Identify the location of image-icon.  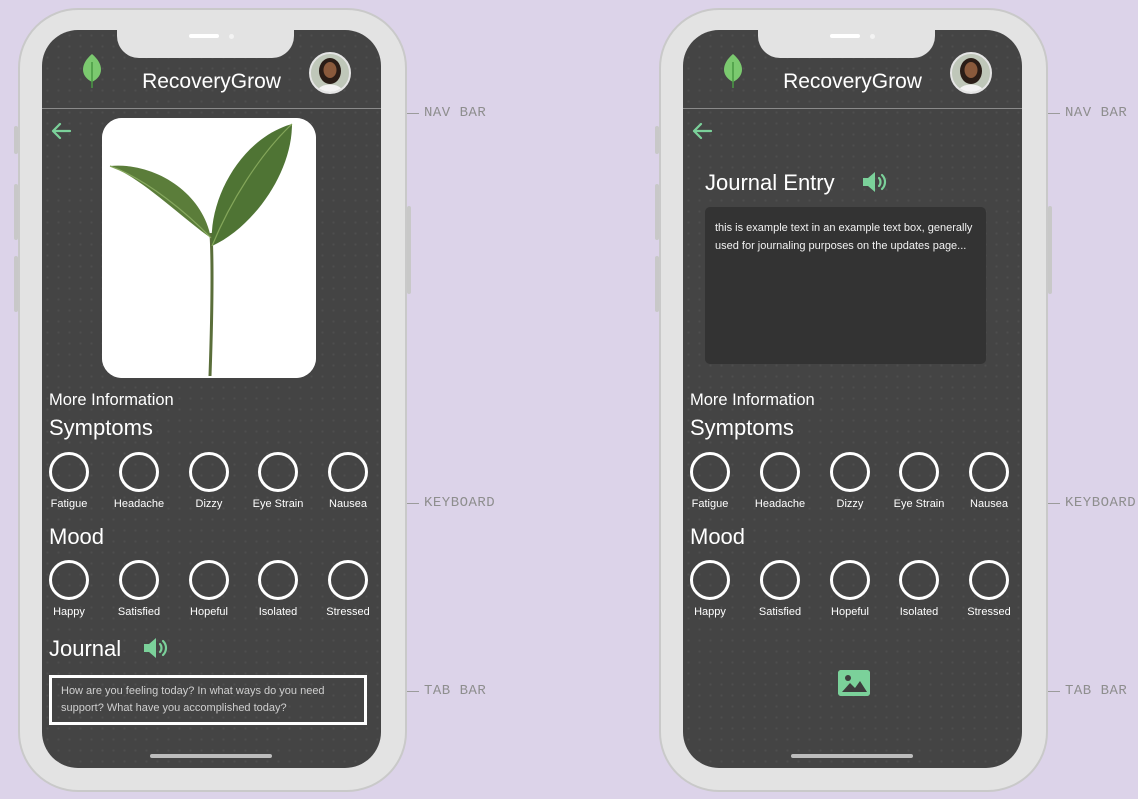
(854, 683).